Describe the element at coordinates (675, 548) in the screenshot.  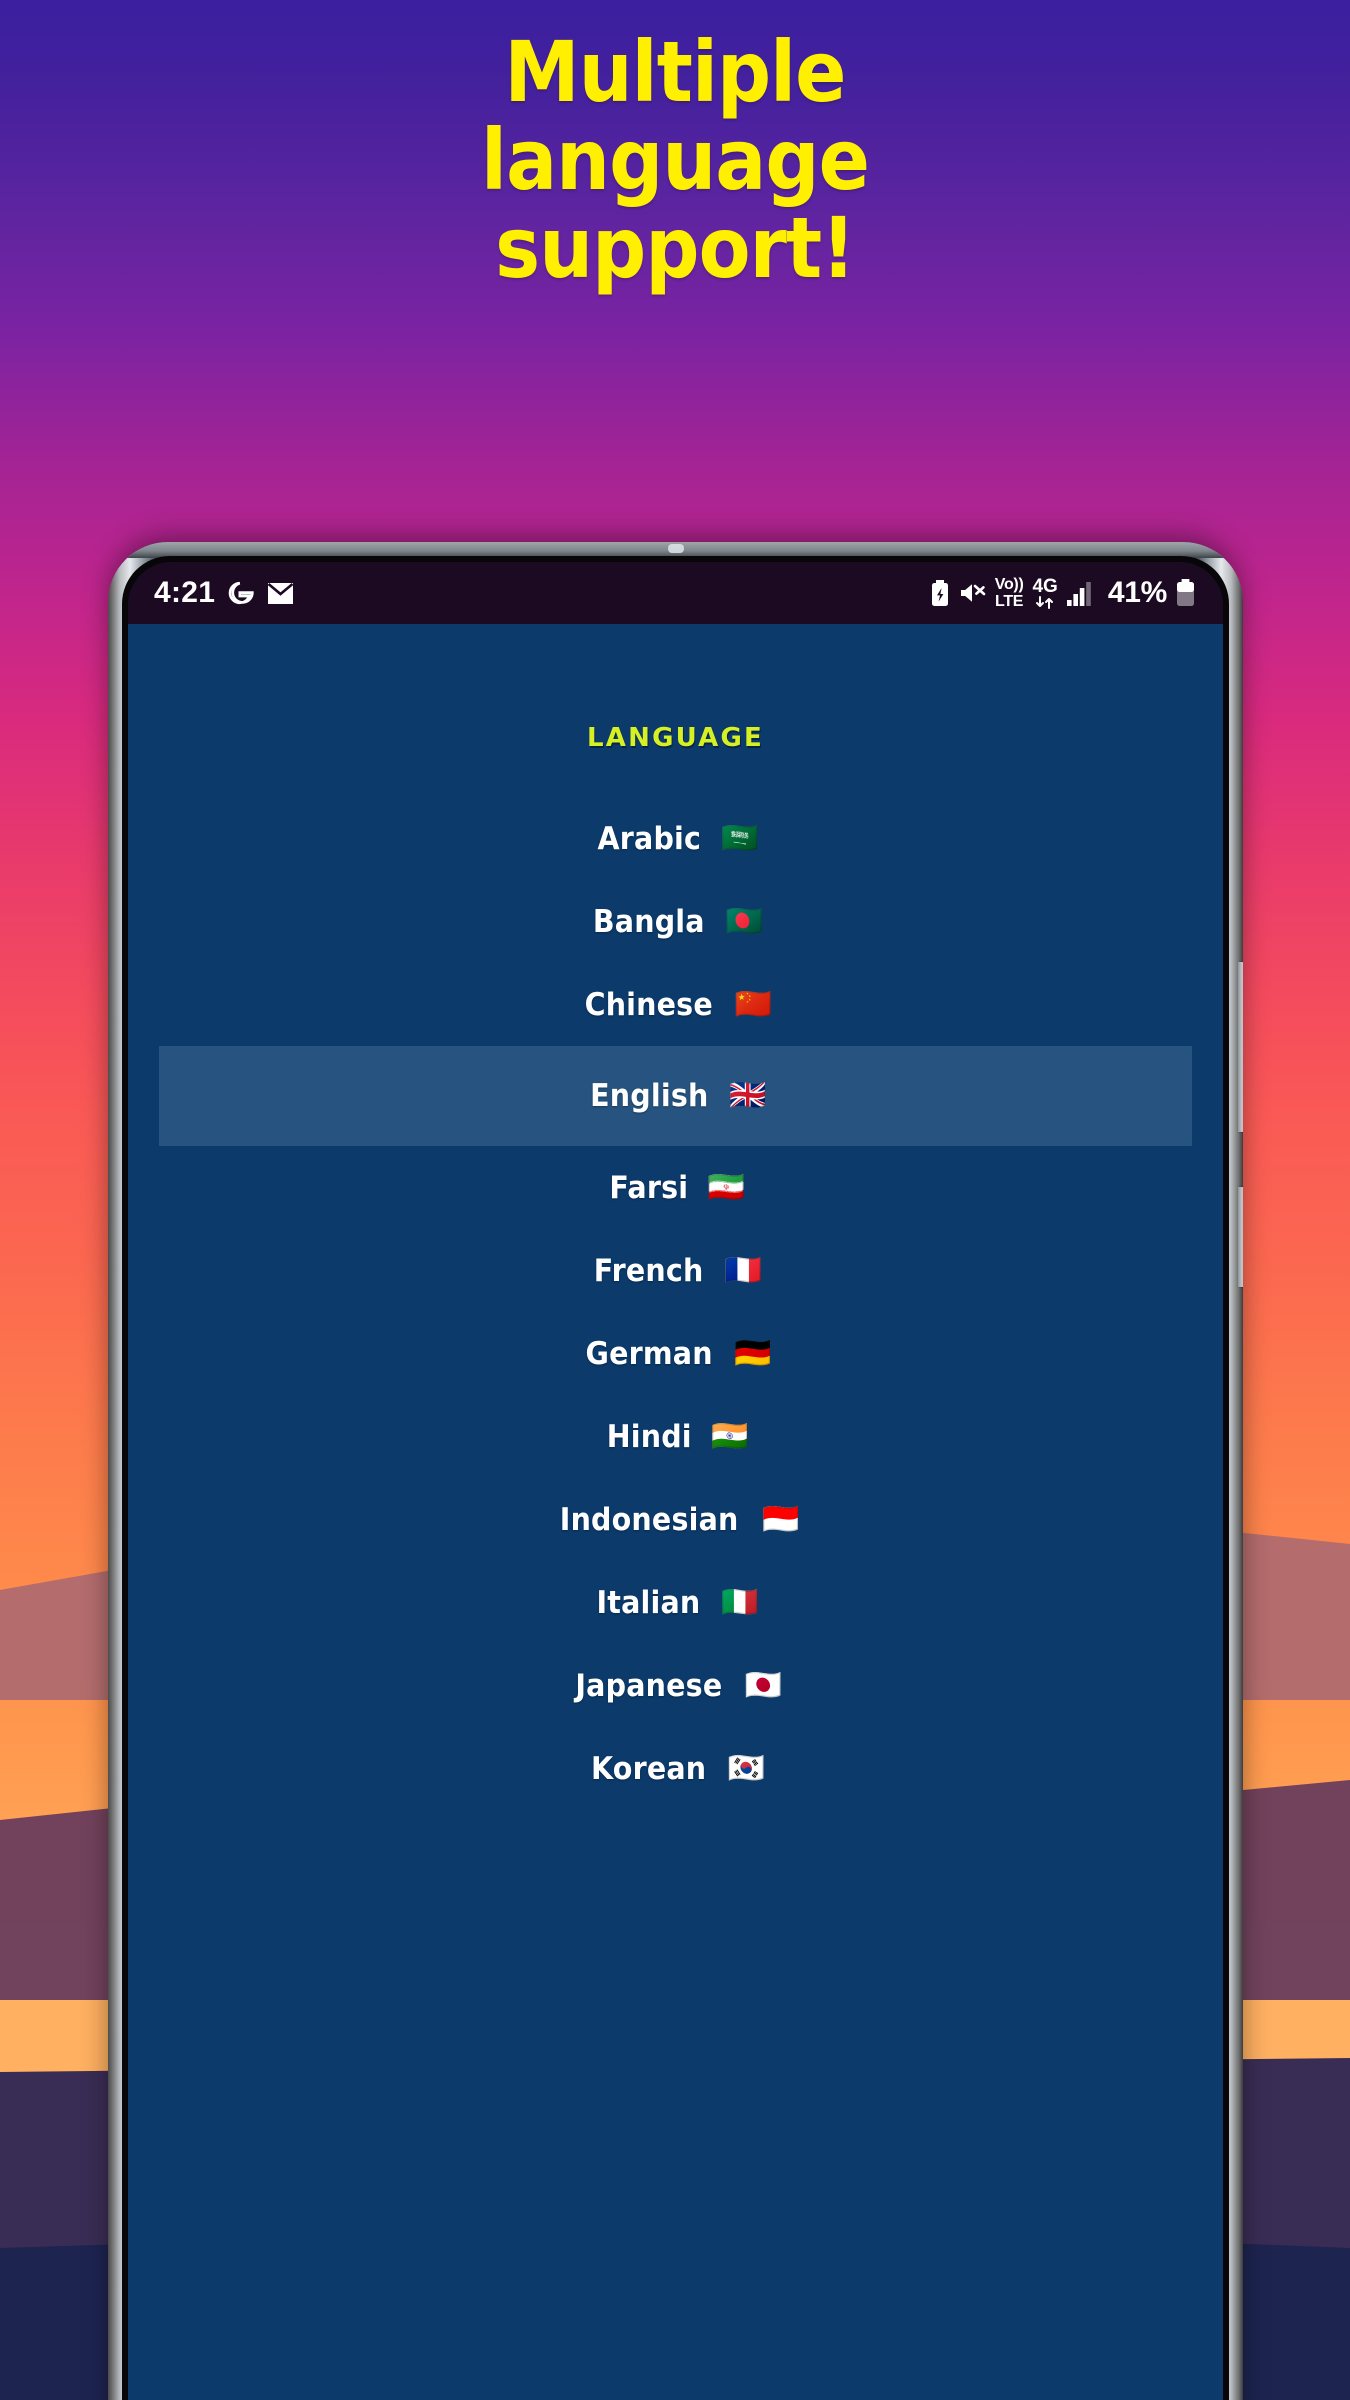
I see `earpiece-speaker` at that location.